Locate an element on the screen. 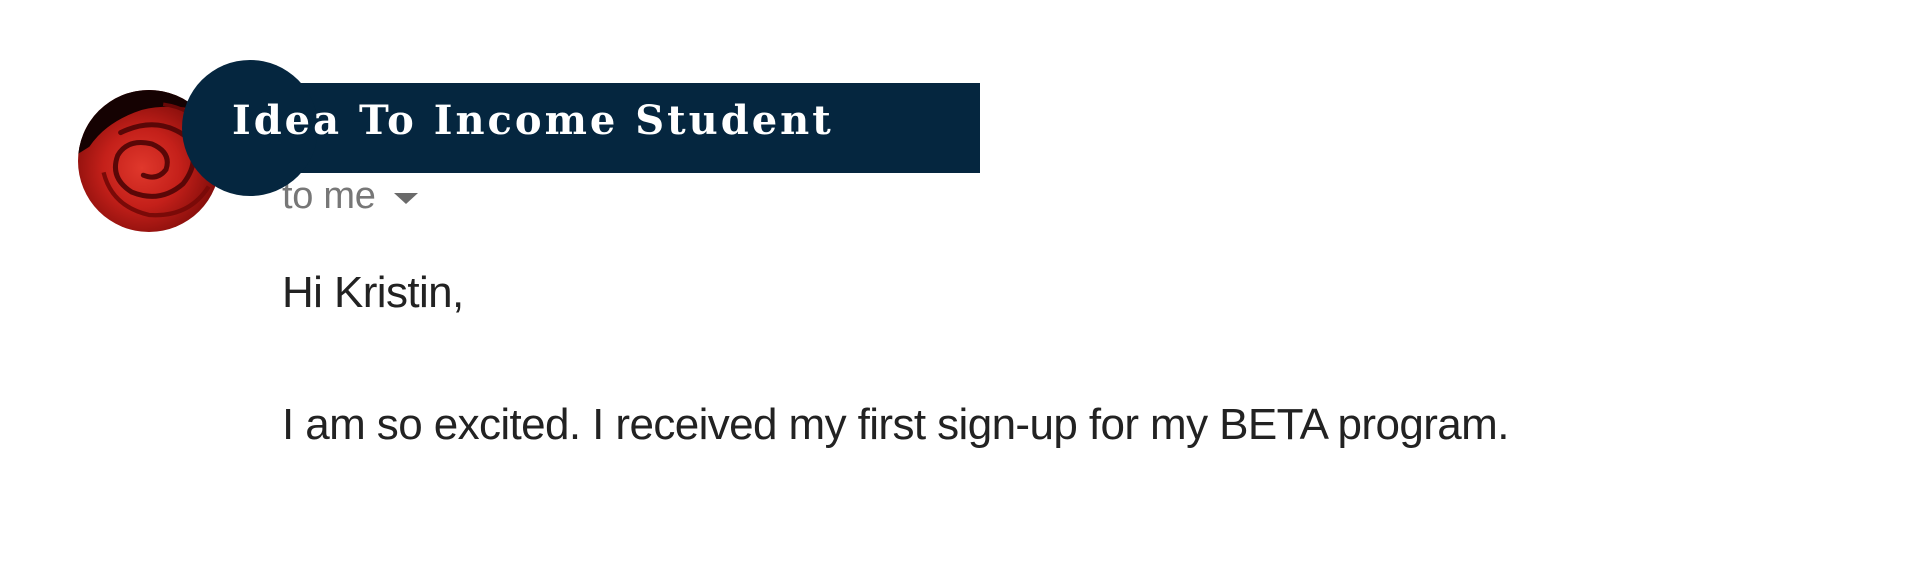 Image resolution: width=1920 pixels, height=561 pixels. recipient-line: to me is located at coordinates (350, 196).